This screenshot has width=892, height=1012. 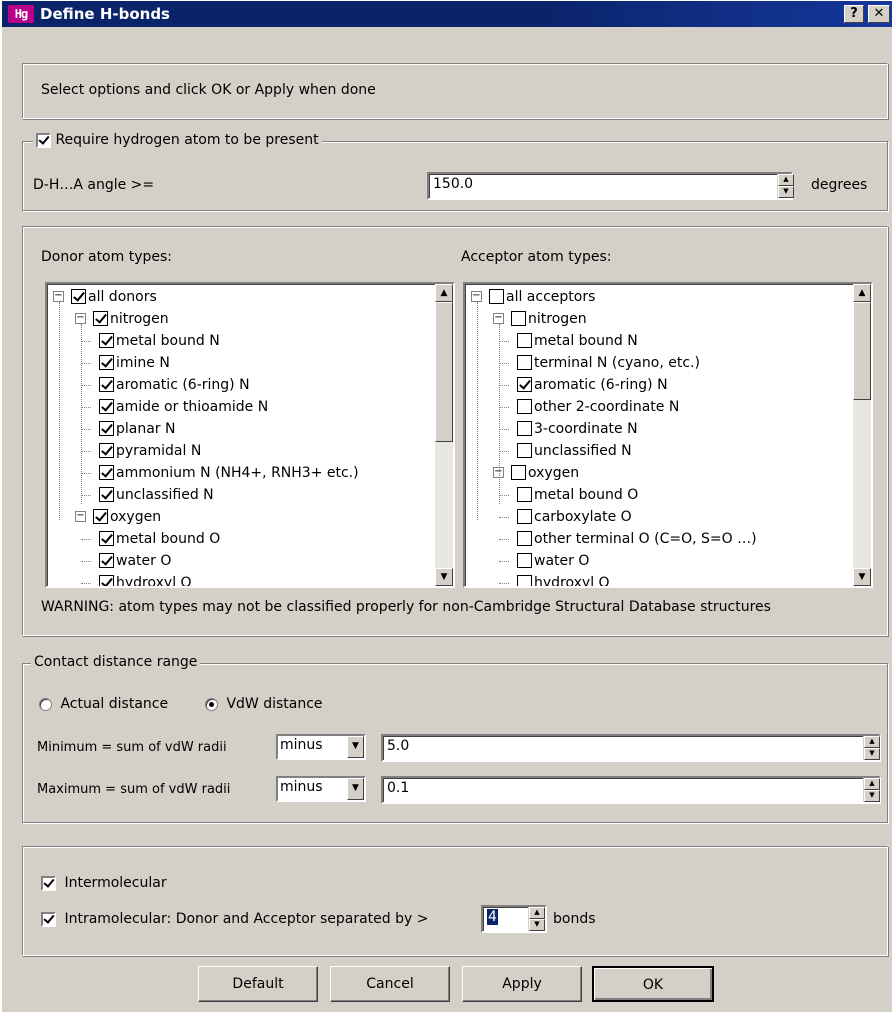 What do you see at coordinates (563, 579) in the screenshot?
I see `acceptor-tree-item: hydroxyl O` at bounding box center [563, 579].